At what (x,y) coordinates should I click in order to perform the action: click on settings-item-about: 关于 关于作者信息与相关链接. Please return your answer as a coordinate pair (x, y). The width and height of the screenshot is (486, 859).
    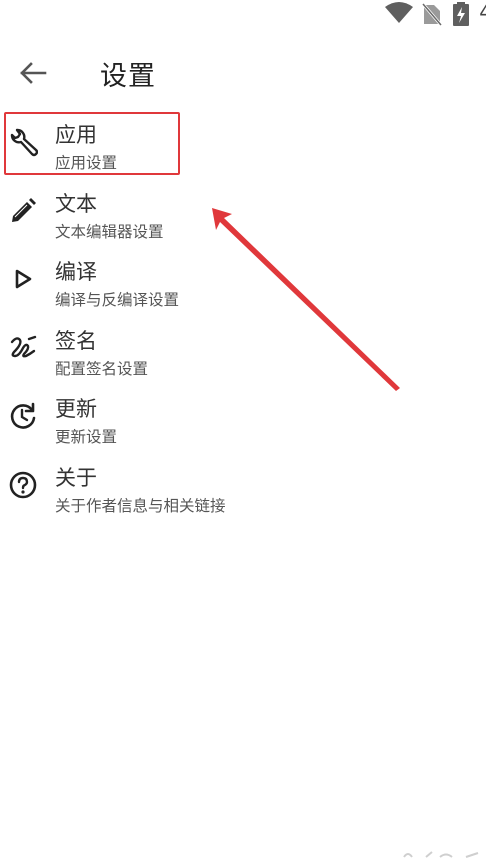
    Looking at the image, I should click on (243, 490).